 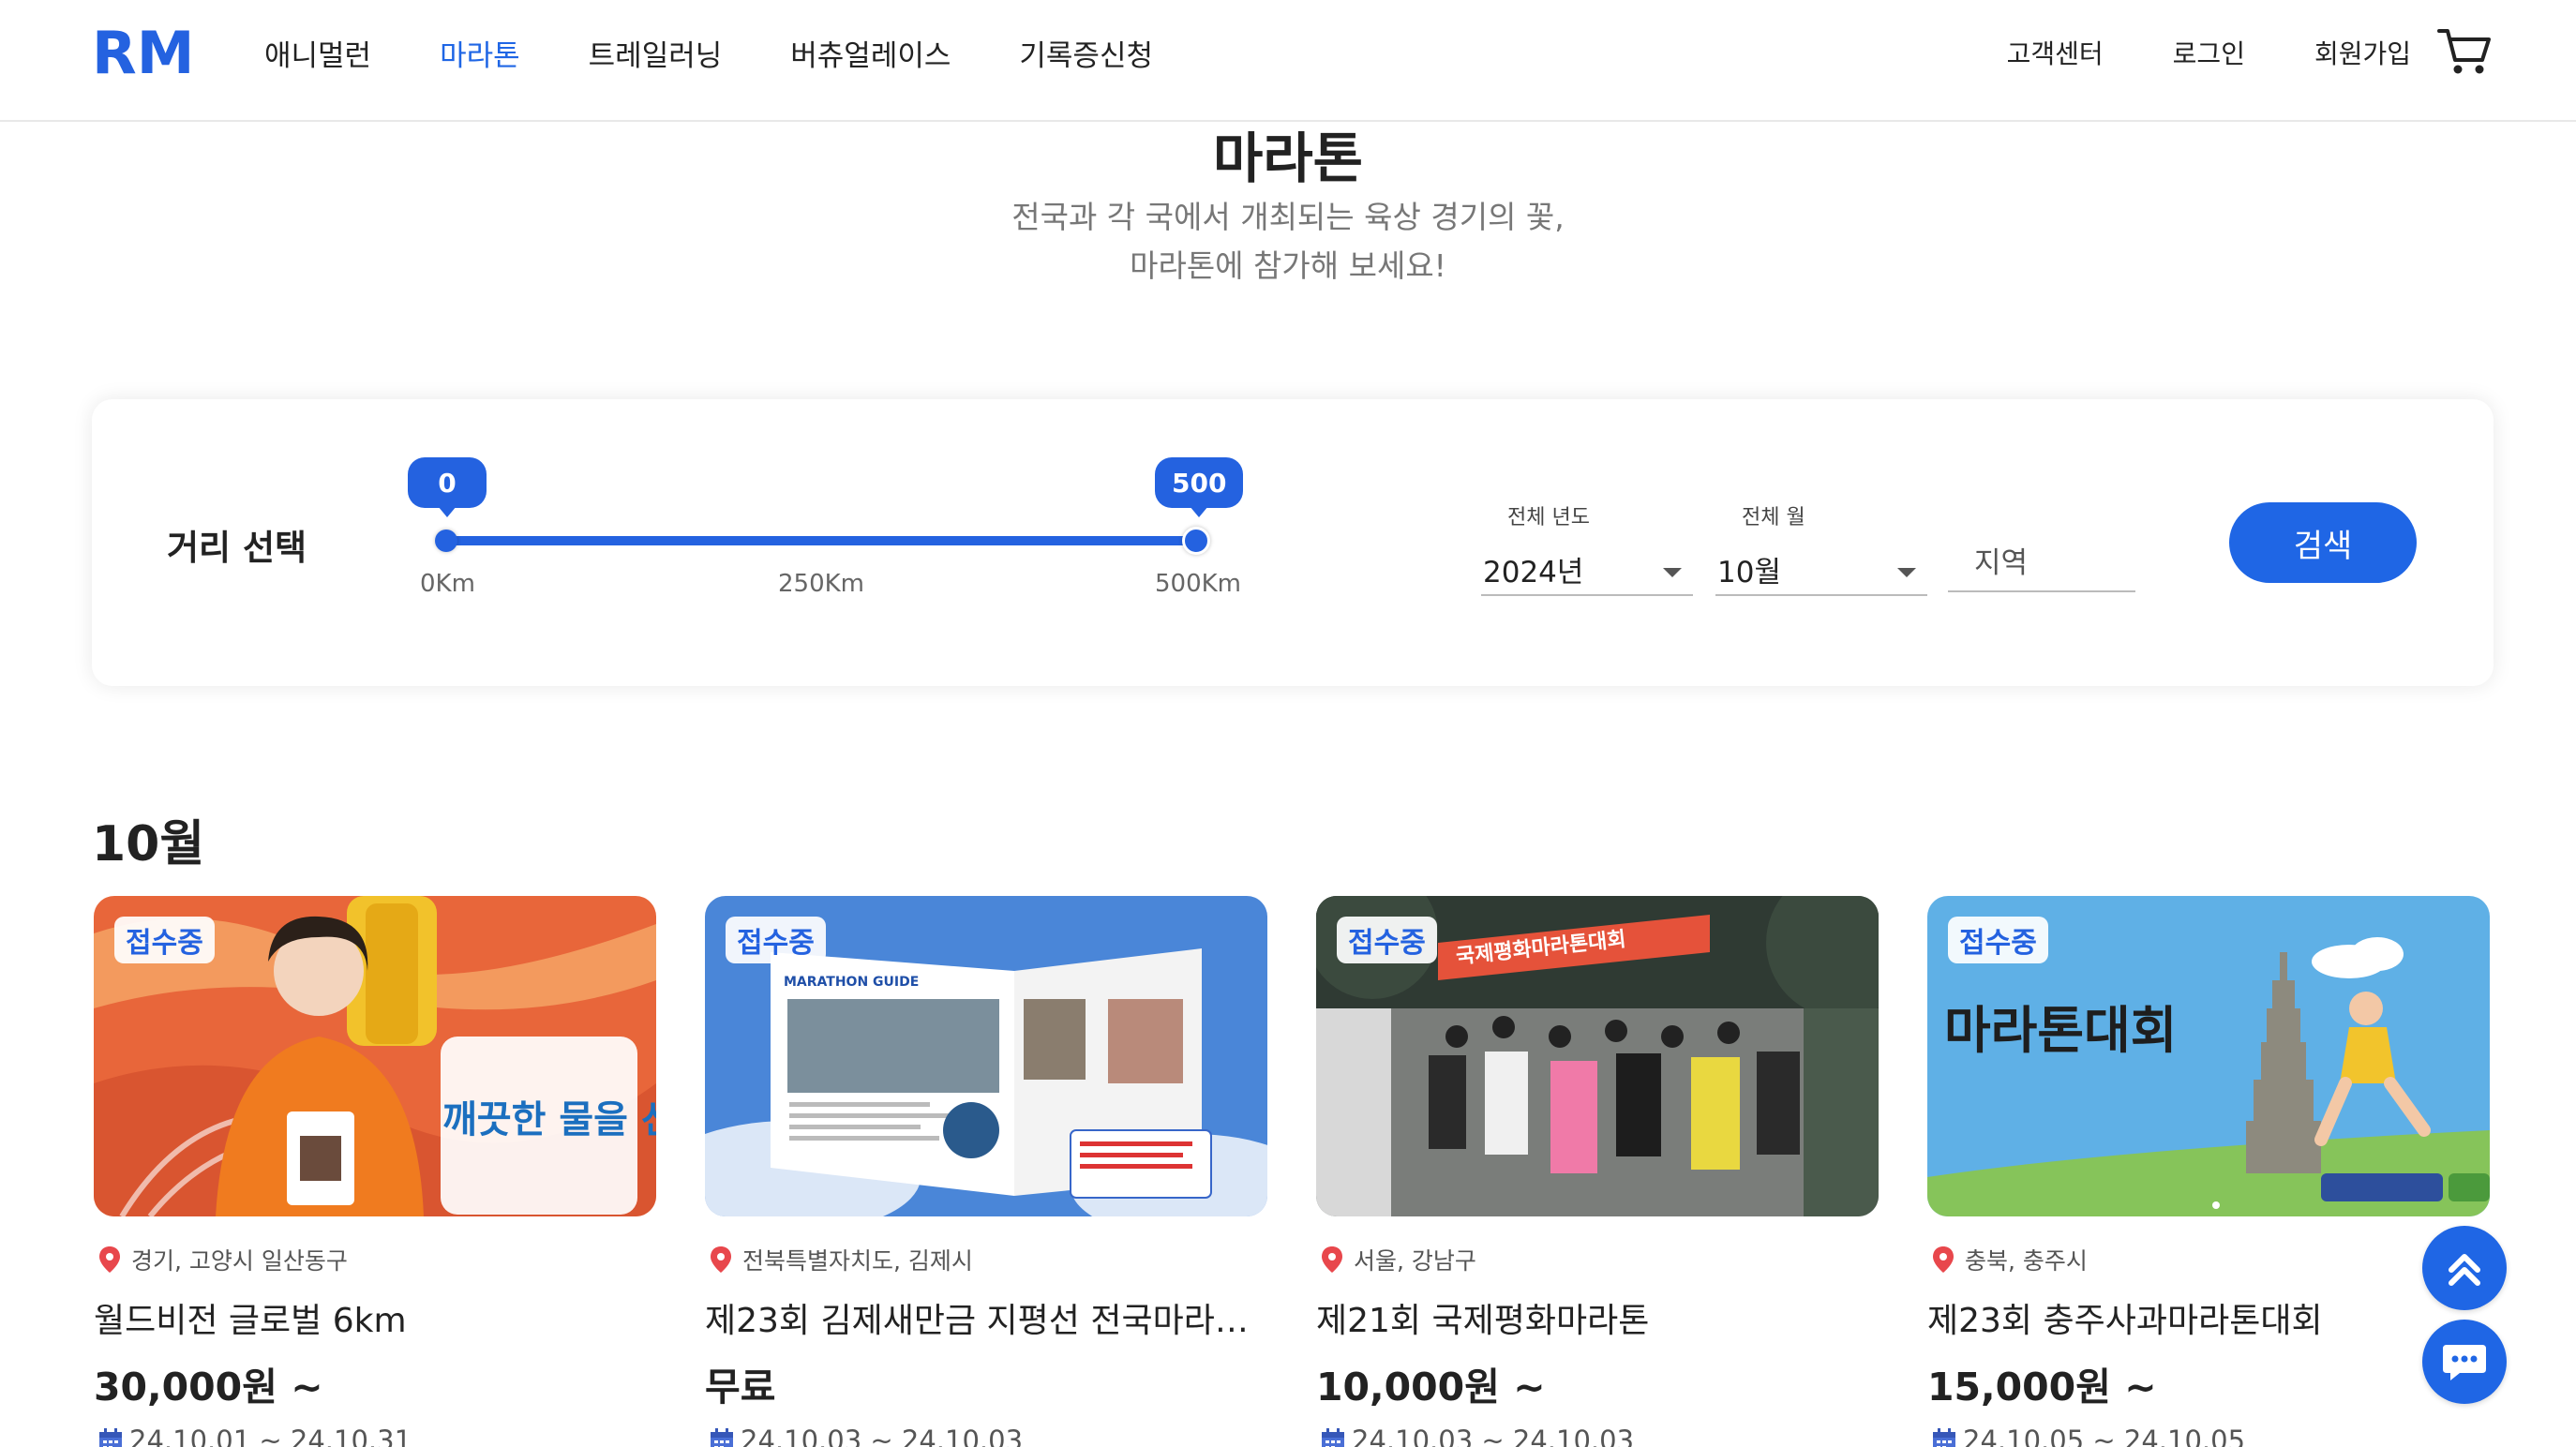 I want to click on event-title: 제21회 국제평화마라톤, so click(x=1598, y=1317).